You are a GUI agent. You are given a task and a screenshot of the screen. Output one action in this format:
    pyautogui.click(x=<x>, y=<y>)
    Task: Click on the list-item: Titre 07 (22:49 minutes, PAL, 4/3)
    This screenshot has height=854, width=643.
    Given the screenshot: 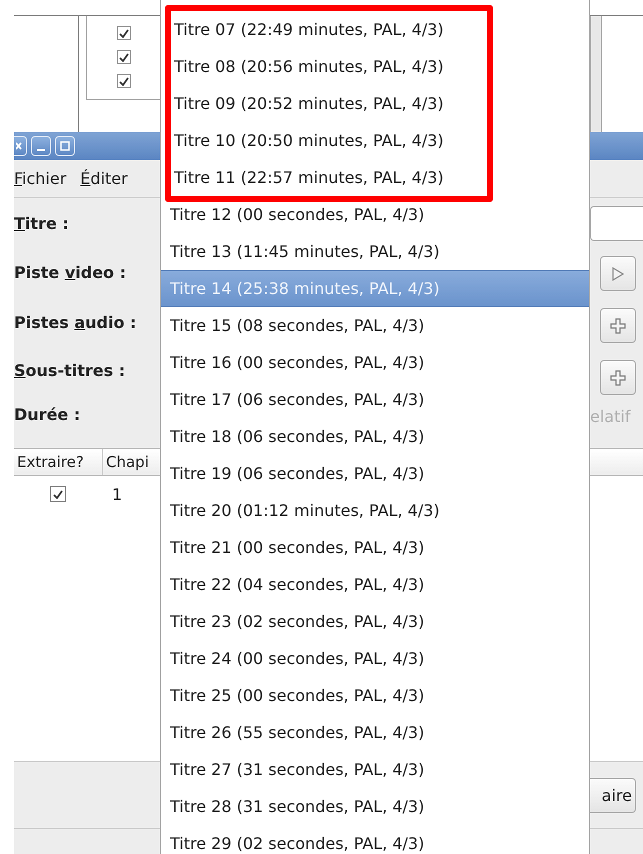 What is the action you would take?
    pyautogui.click(x=329, y=29)
    